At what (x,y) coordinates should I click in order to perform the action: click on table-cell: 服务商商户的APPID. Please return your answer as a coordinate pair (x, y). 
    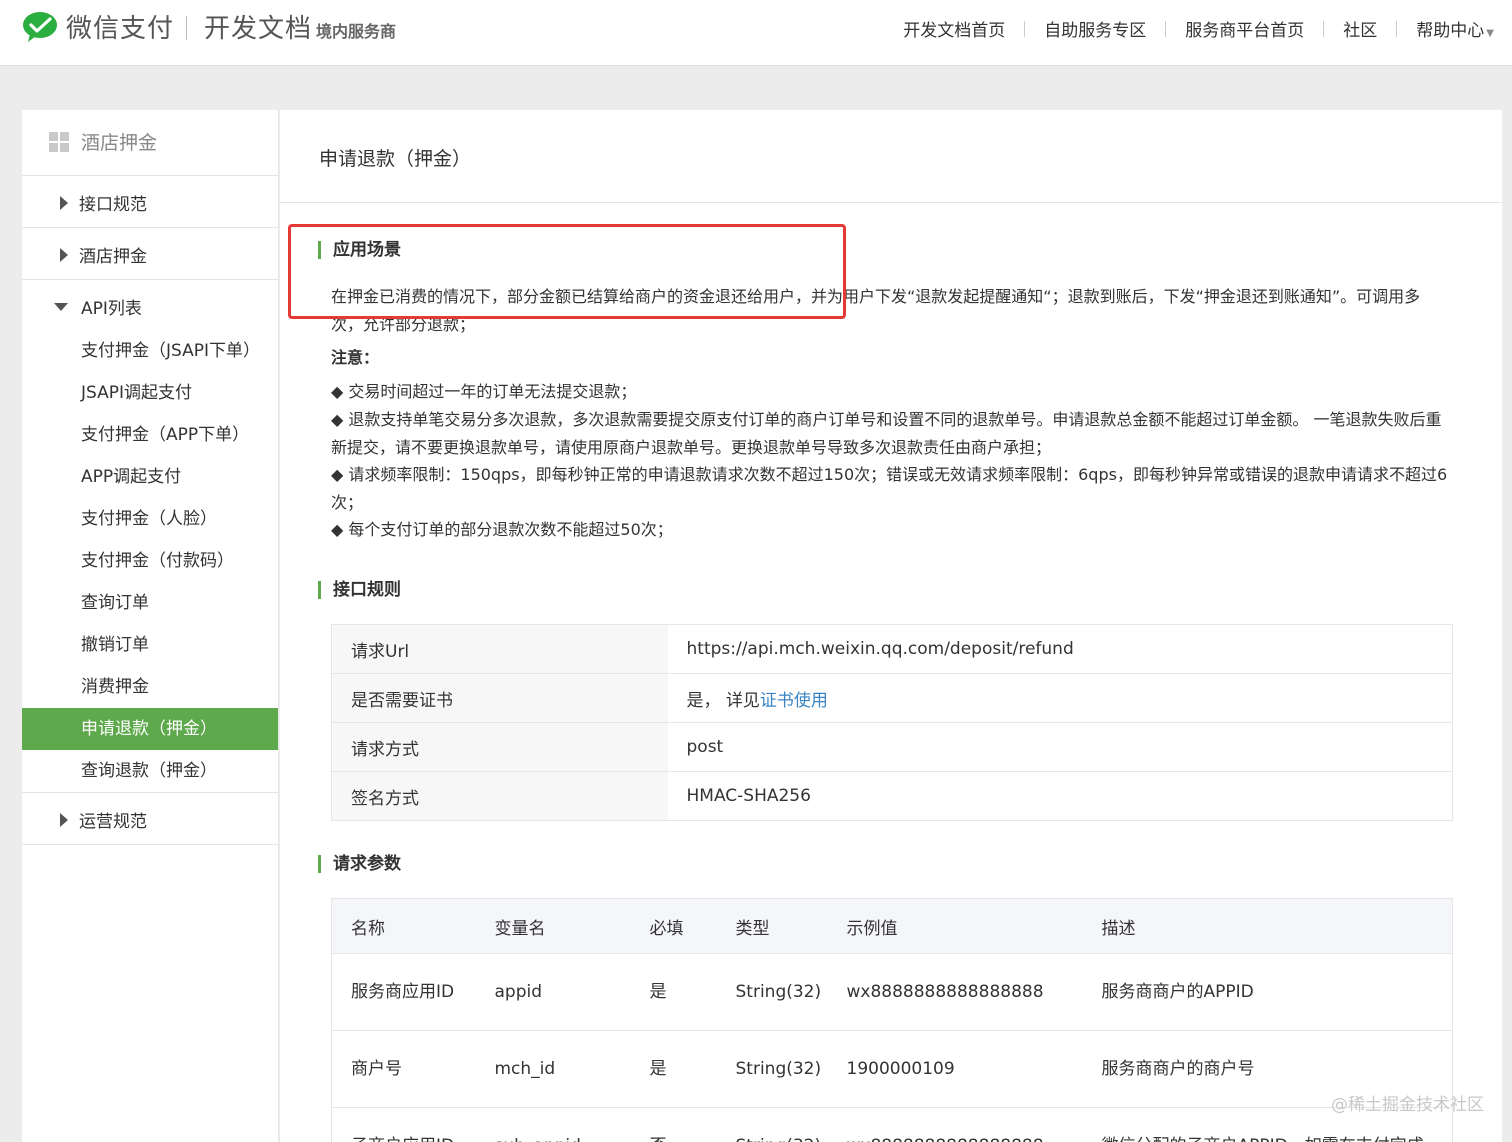
    Looking at the image, I should click on (1267, 992).